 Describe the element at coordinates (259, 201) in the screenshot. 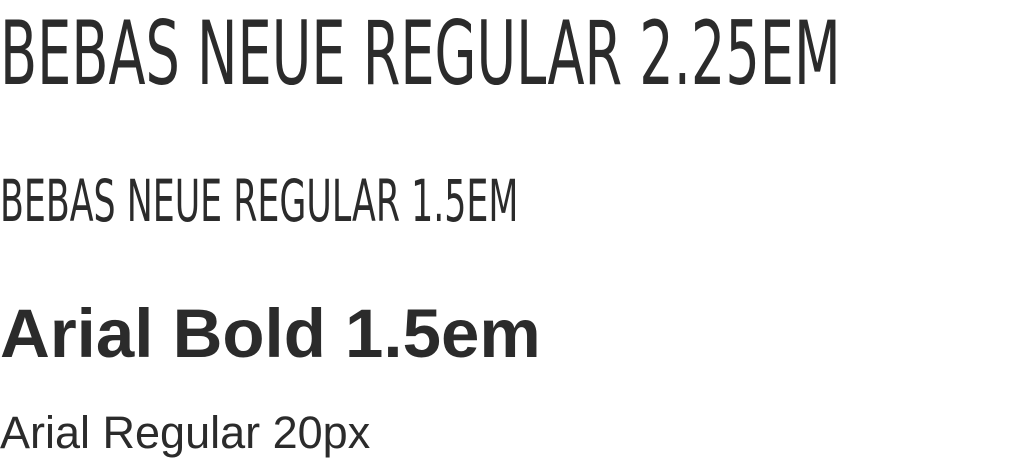

I see `bebas-neue-1-5em-sample: BEBAS NEUE REGULAR 1.5EM` at that location.